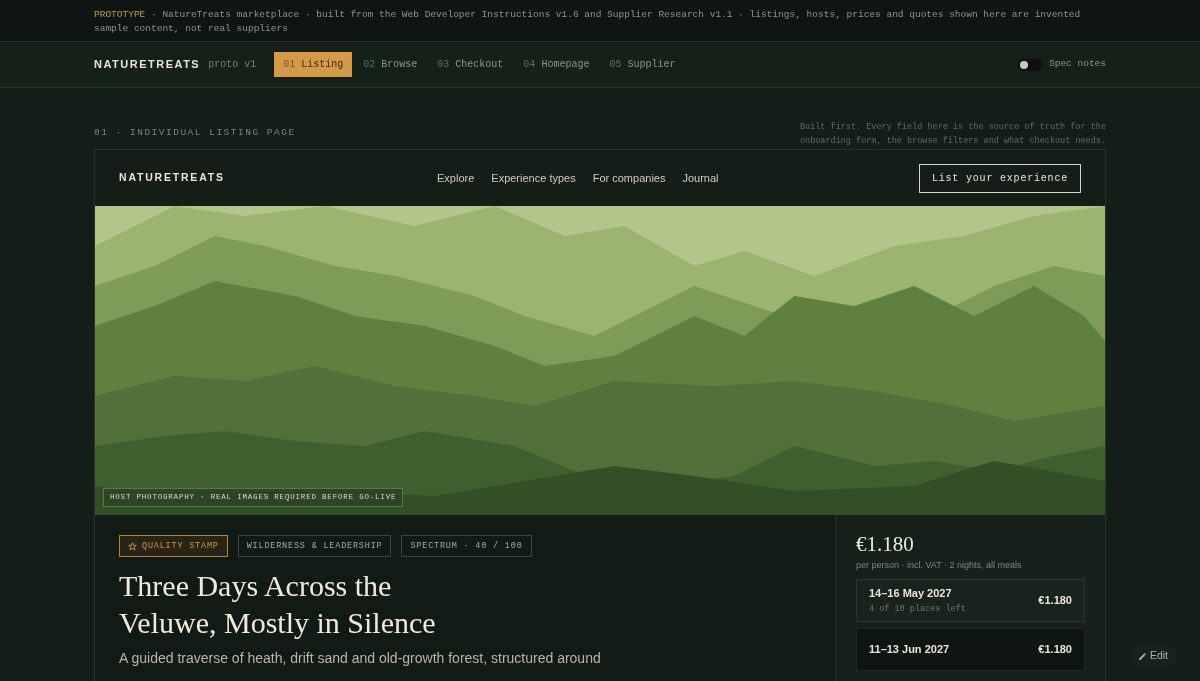 The height and width of the screenshot is (681, 1200). Describe the element at coordinates (278, 604) in the screenshot. I see `listing-title: Three Days Across the Veluwe, Mostly in Silence` at that location.